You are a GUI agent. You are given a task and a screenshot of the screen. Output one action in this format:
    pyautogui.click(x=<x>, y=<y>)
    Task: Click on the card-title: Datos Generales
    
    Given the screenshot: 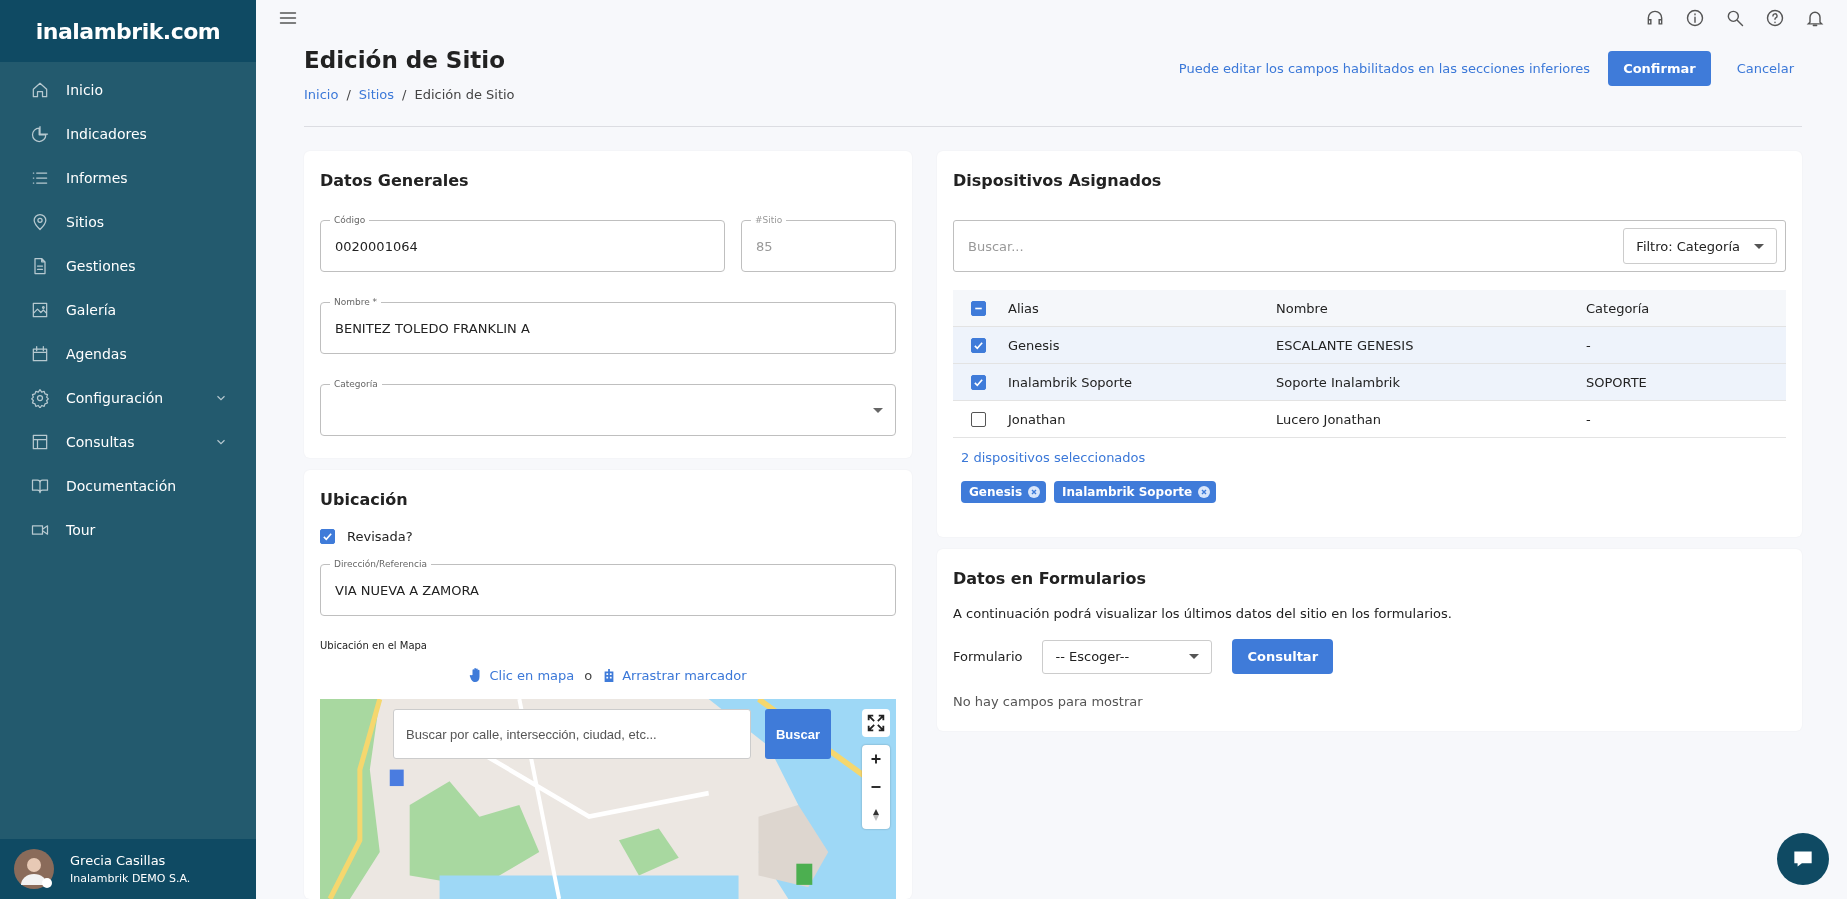 What is the action you would take?
    pyautogui.click(x=395, y=180)
    